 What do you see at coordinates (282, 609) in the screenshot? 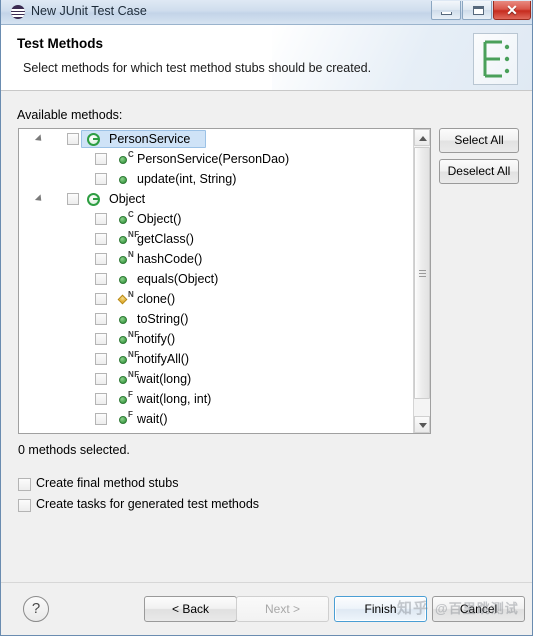
I see `next-button: Next >` at bounding box center [282, 609].